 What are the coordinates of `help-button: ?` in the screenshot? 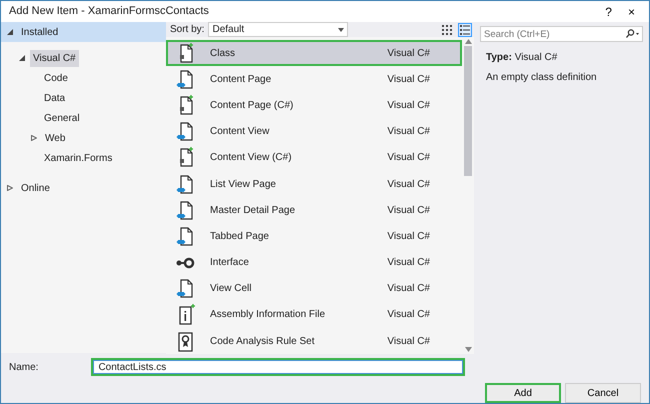 It's located at (608, 12).